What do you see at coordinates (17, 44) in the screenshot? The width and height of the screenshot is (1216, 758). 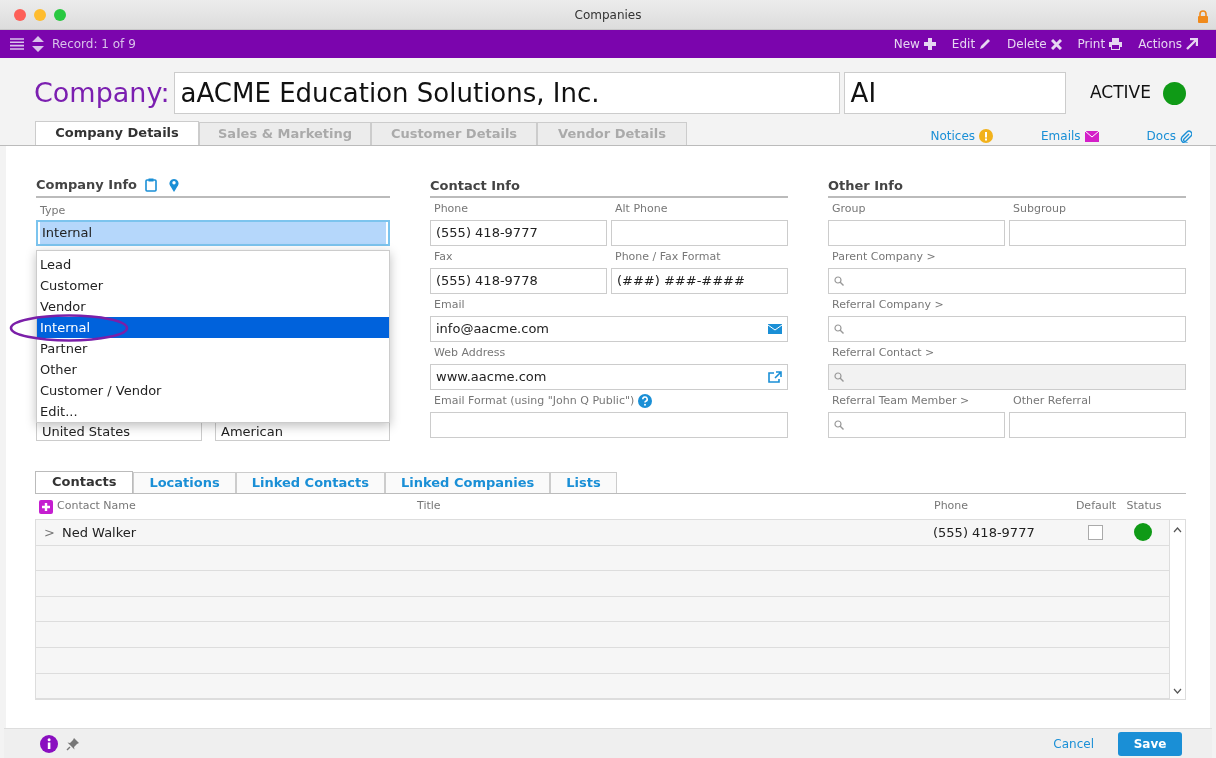 I see `menu-icon` at bounding box center [17, 44].